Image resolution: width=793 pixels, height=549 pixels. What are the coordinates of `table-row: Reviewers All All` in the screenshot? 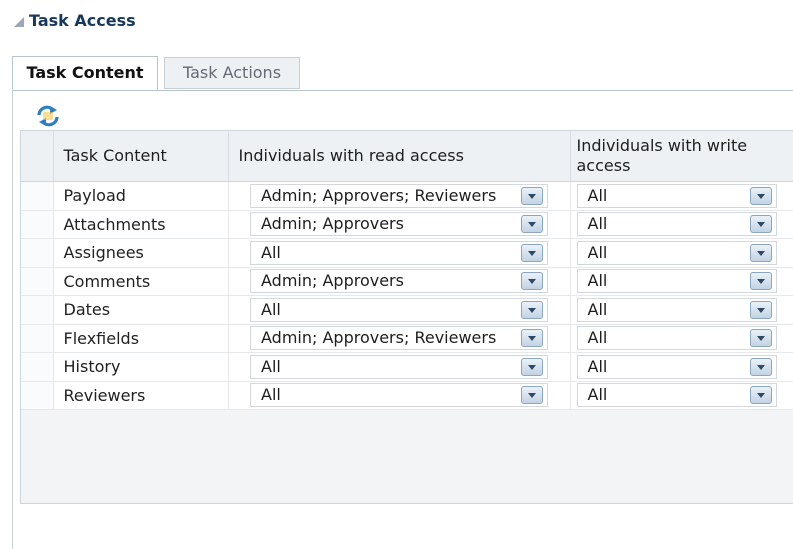 It's located at (407, 395).